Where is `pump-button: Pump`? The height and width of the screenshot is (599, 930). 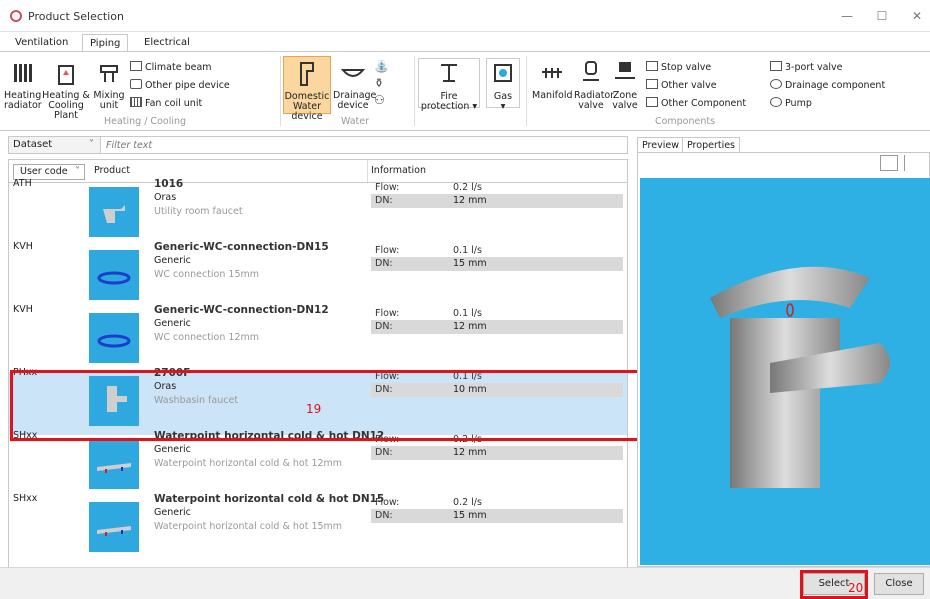 pump-button: Pump is located at coordinates (791, 103).